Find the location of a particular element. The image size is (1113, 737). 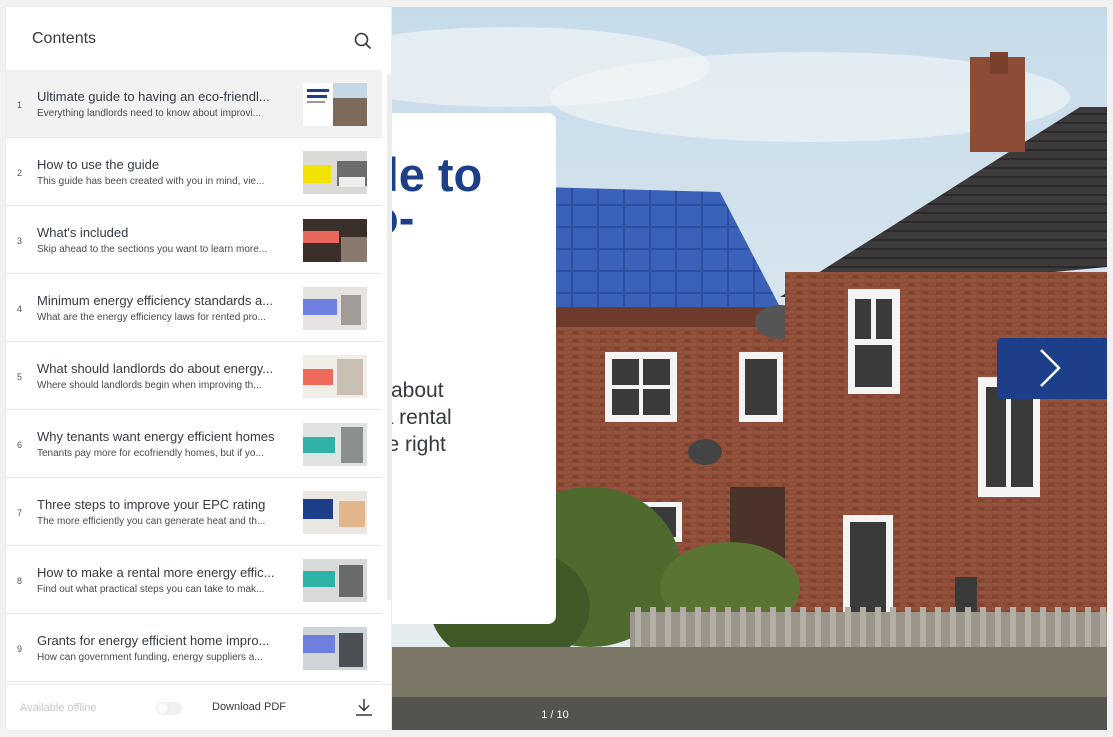

toc-item-number: 9 is located at coordinates (20, 649).